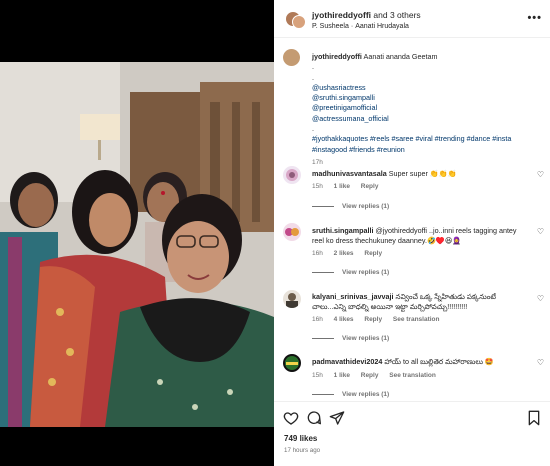 The height and width of the screenshot is (466, 550). I want to click on mention-link: @actressumana_official, so click(427, 119).